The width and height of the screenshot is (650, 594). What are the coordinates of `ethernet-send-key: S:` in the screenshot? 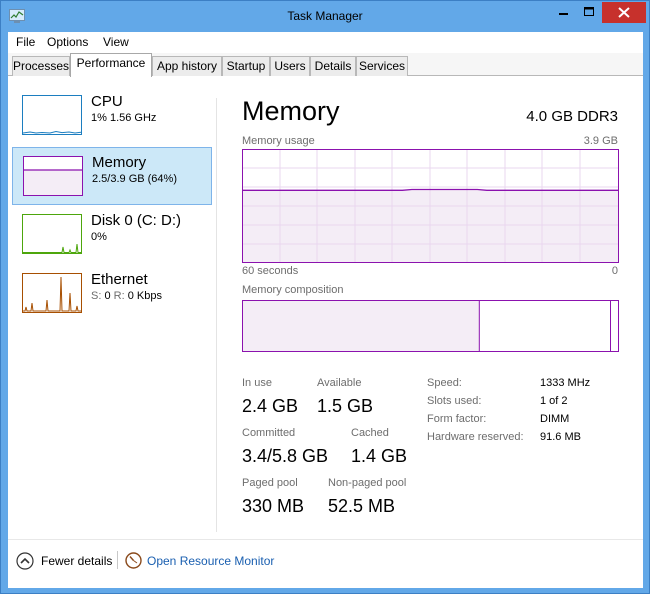 It's located at (96, 296).